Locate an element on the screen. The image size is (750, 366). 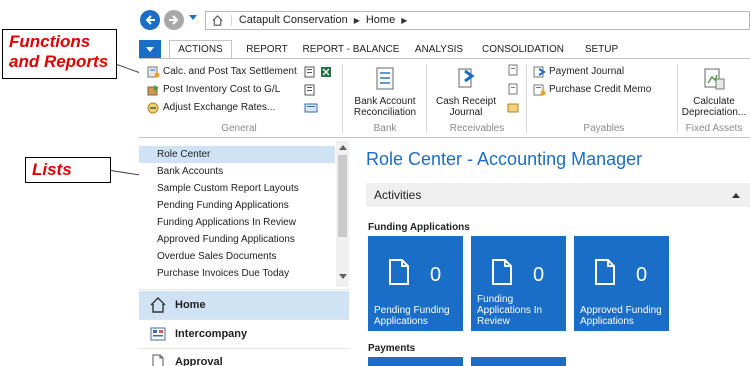
back-button is located at coordinates (150, 20).